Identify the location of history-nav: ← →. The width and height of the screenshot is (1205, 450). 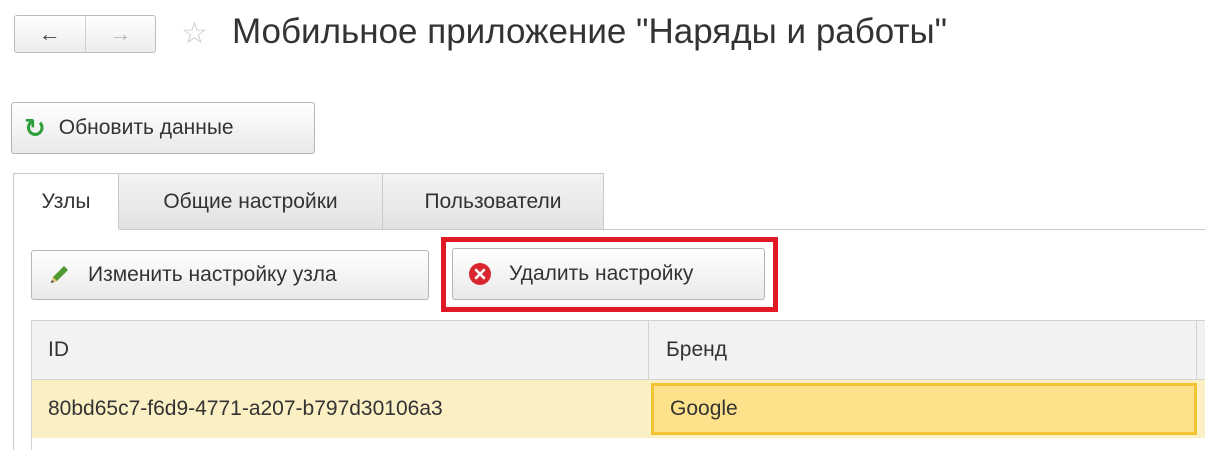
(85, 34).